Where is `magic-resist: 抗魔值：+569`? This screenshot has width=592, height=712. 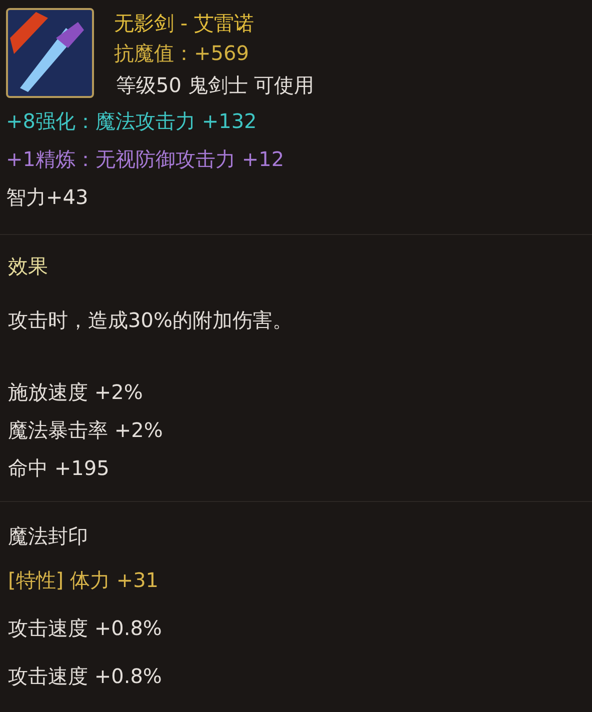
magic-resist: 抗魔值：+569 is located at coordinates (182, 53).